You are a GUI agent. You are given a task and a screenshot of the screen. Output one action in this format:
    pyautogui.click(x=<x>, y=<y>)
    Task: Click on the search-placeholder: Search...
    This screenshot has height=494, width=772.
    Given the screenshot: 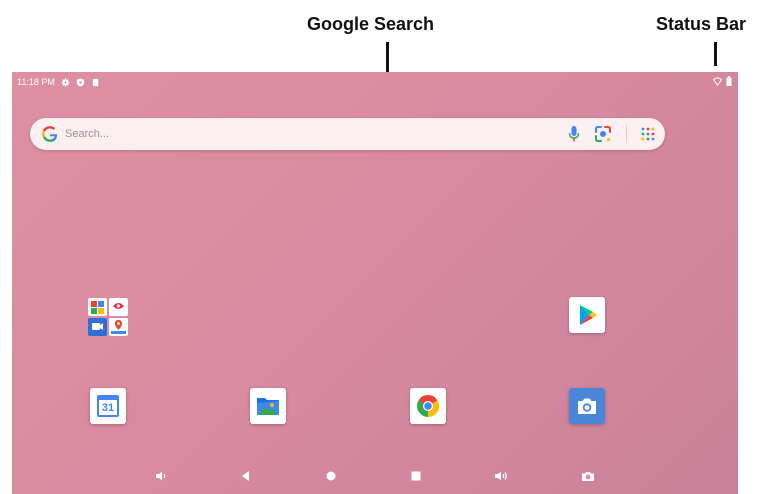 What is the action you would take?
    pyautogui.click(x=87, y=134)
    